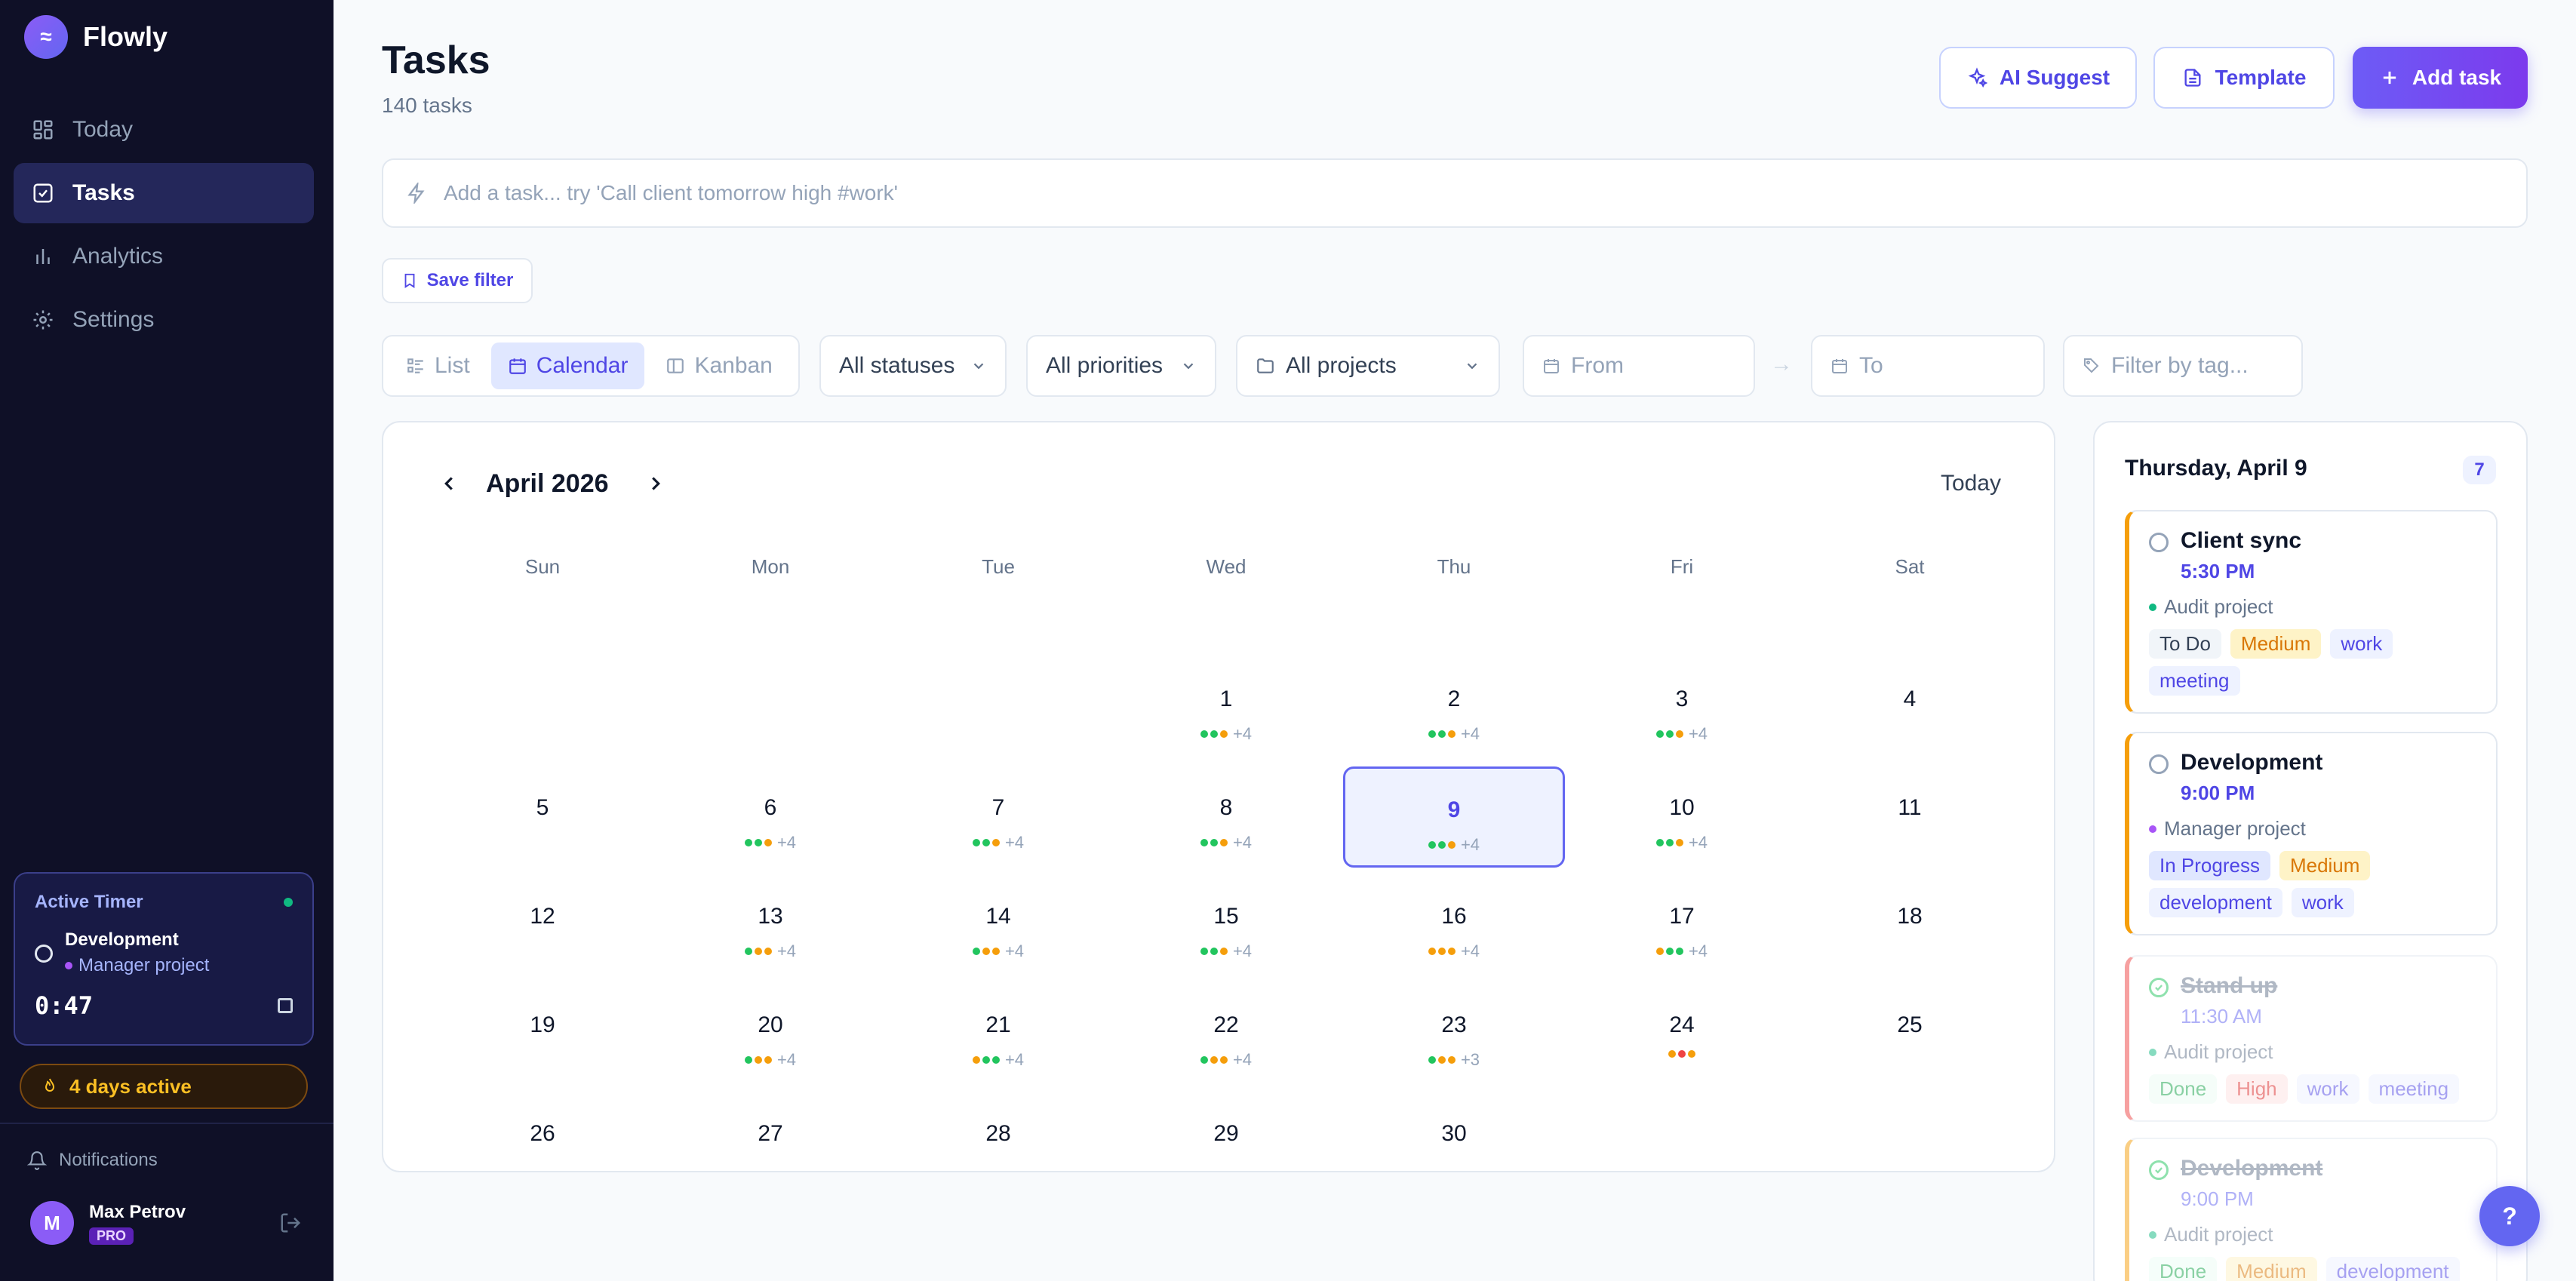  I want to click on project-select-value: All projects, so click(1341, 365).